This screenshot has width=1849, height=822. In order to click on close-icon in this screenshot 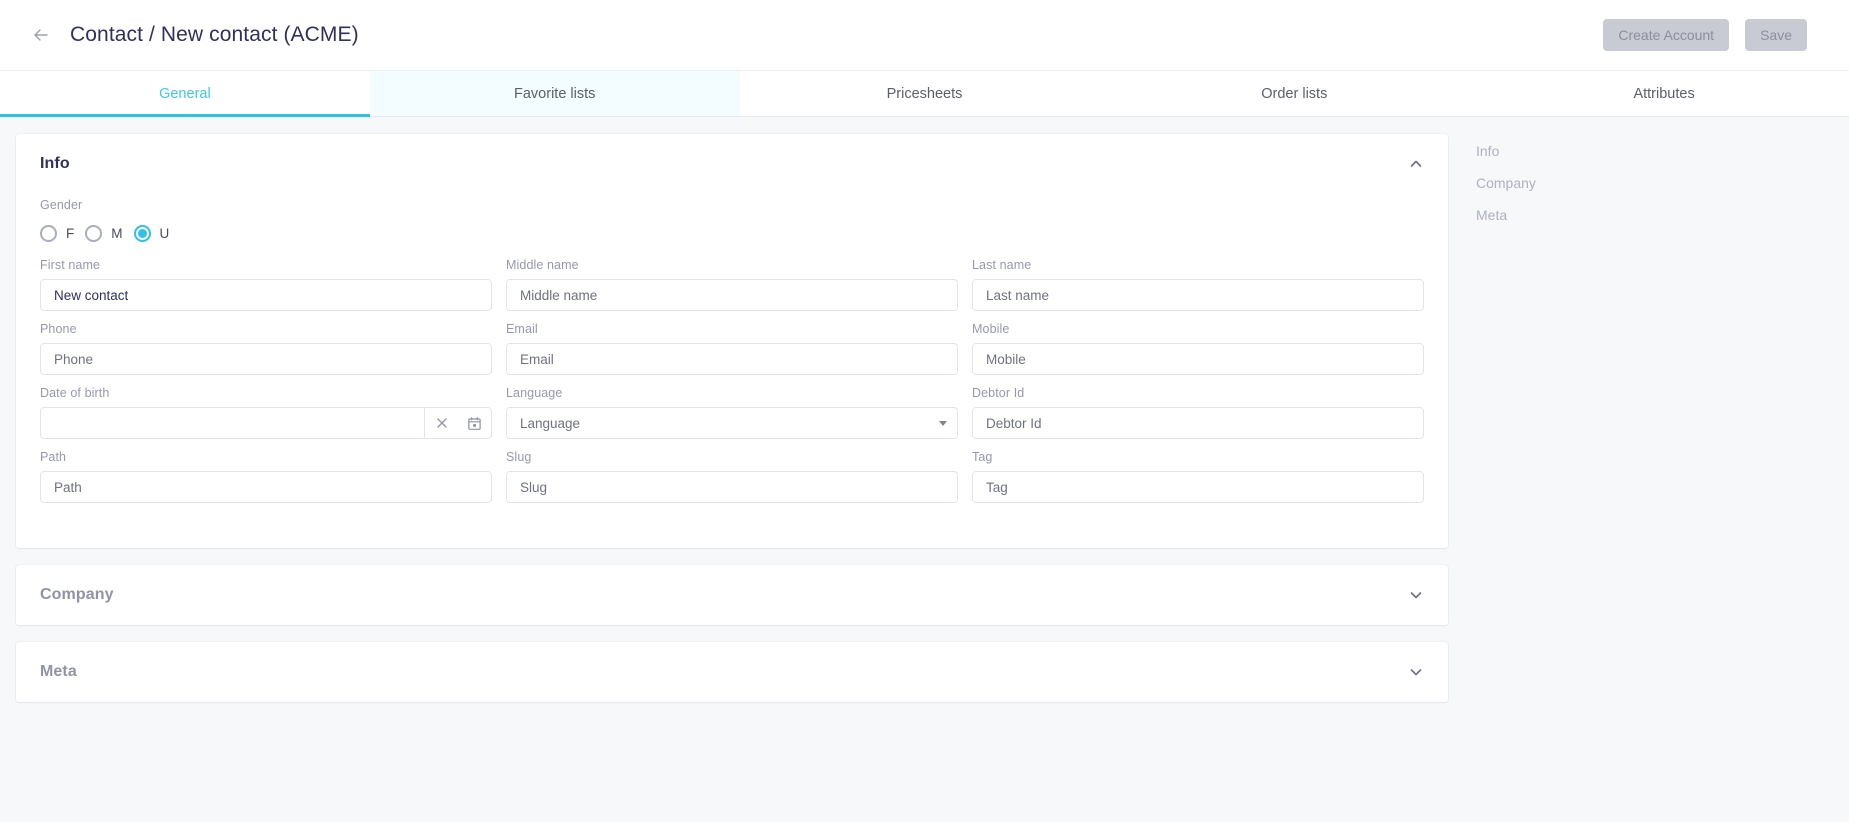, I will do `click(441, 423)`.